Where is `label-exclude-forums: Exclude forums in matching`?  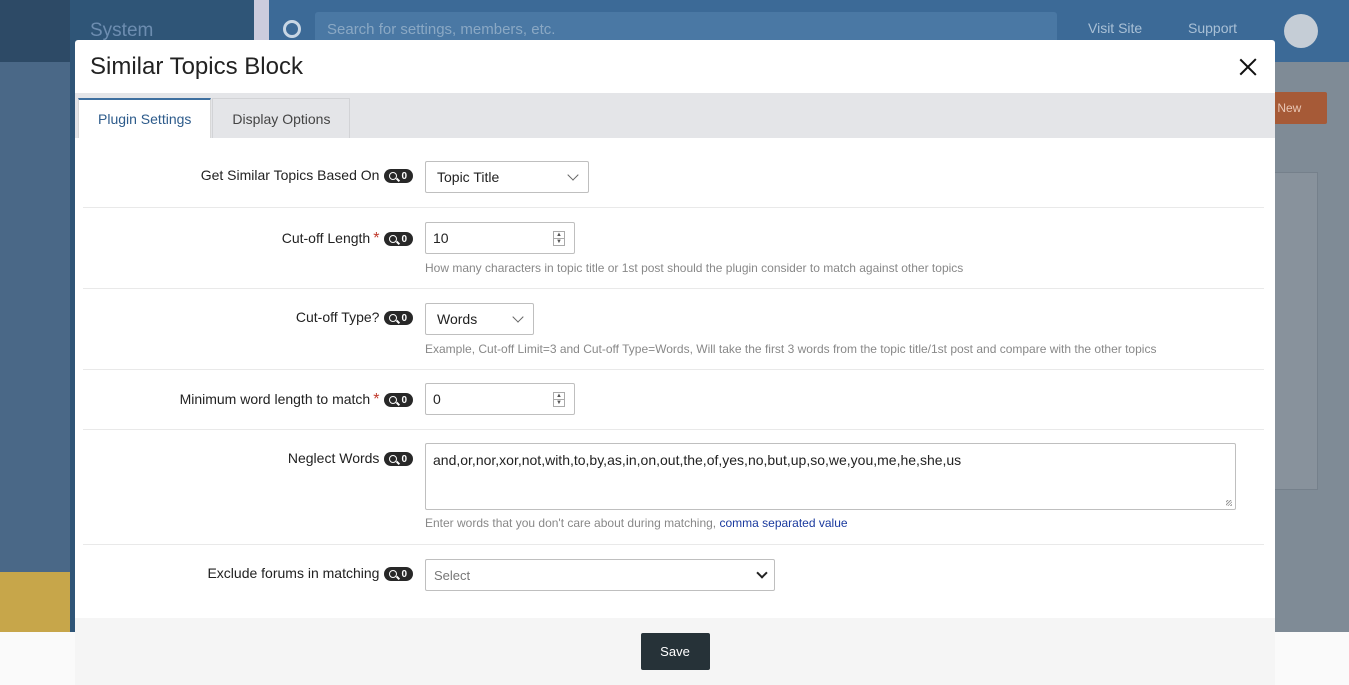
label-exclude-forums: Exclude forums in matching is located at coordinates (293, 573).